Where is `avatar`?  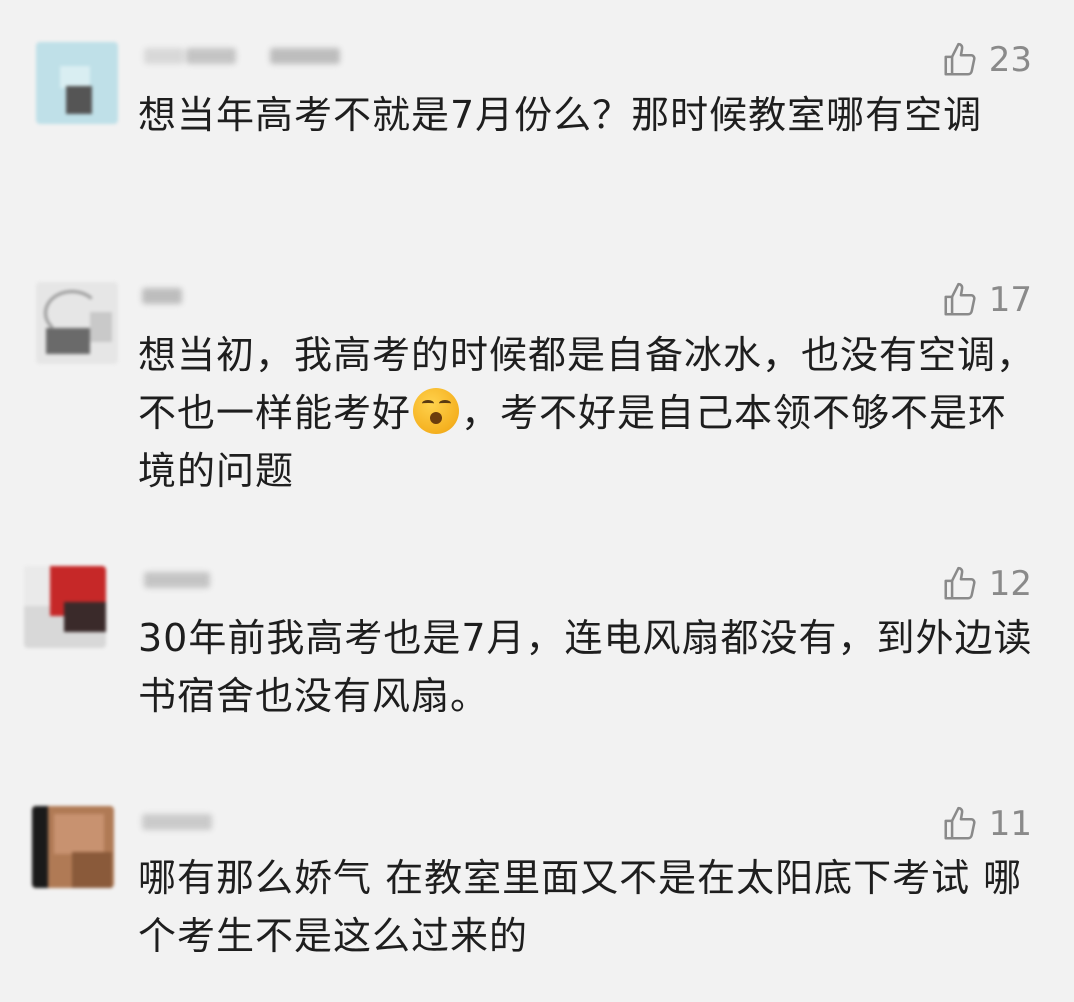
avatar is located at coordinates (73, 847).